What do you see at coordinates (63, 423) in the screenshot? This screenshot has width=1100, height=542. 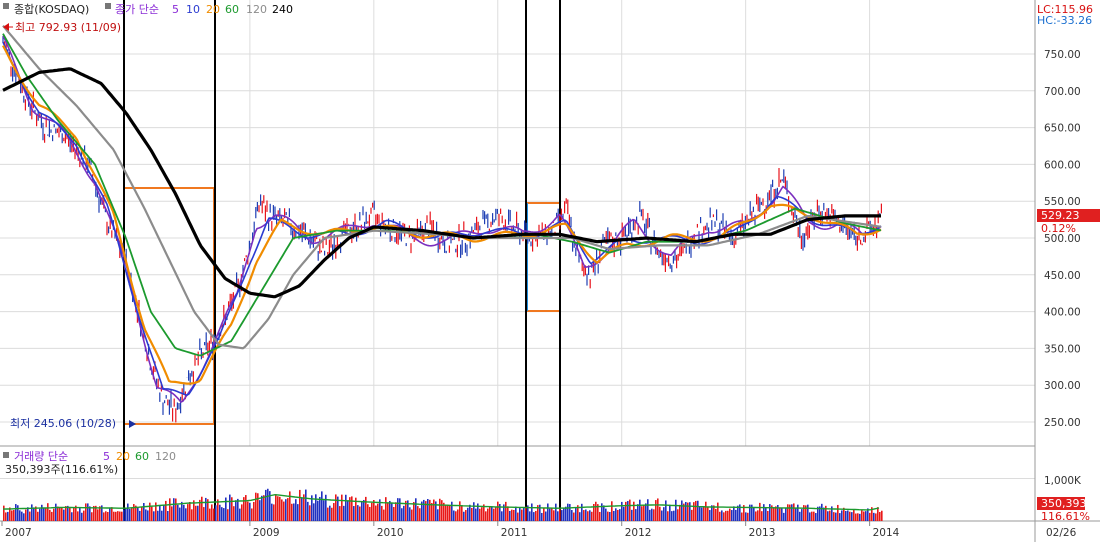 I see `low-annotation: 최저 245.06 (10/28)` at bounding box center [63, 423].